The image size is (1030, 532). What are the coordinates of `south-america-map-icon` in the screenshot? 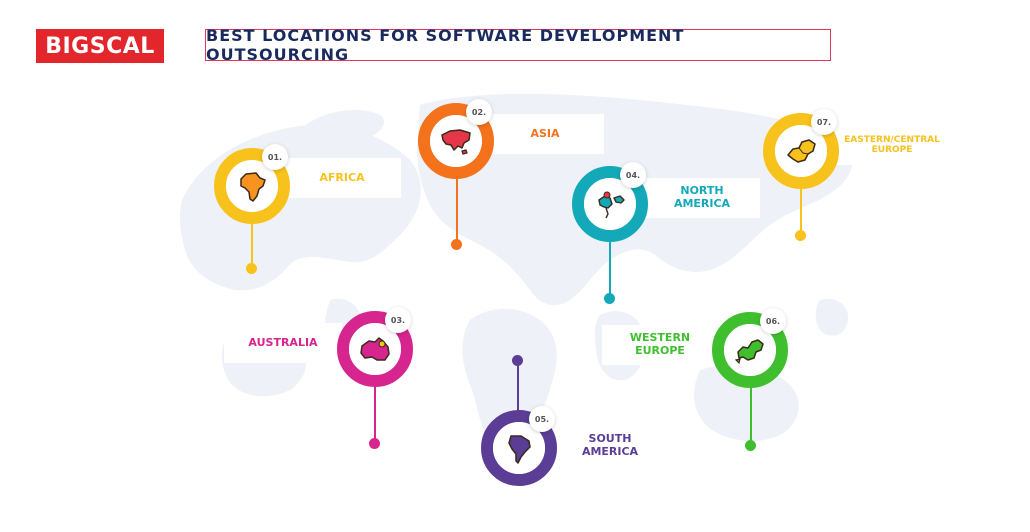 It's located at (519, 449).